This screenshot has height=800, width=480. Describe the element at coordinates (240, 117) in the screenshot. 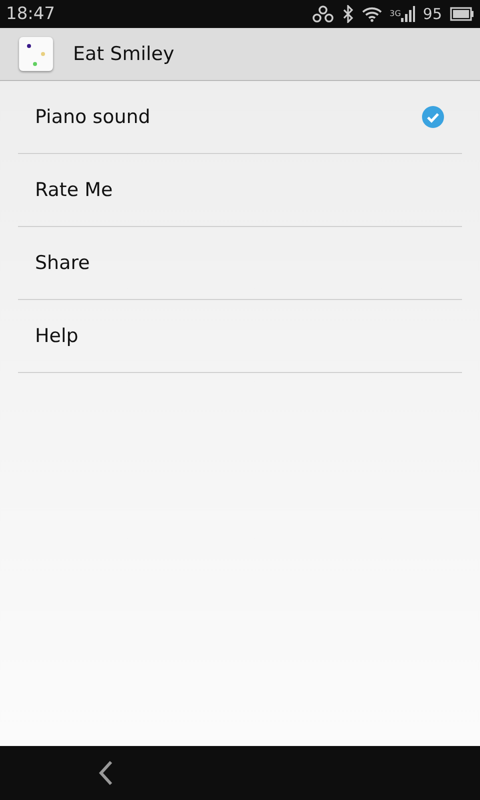

I see `settings-item: Piano sound` at that location.